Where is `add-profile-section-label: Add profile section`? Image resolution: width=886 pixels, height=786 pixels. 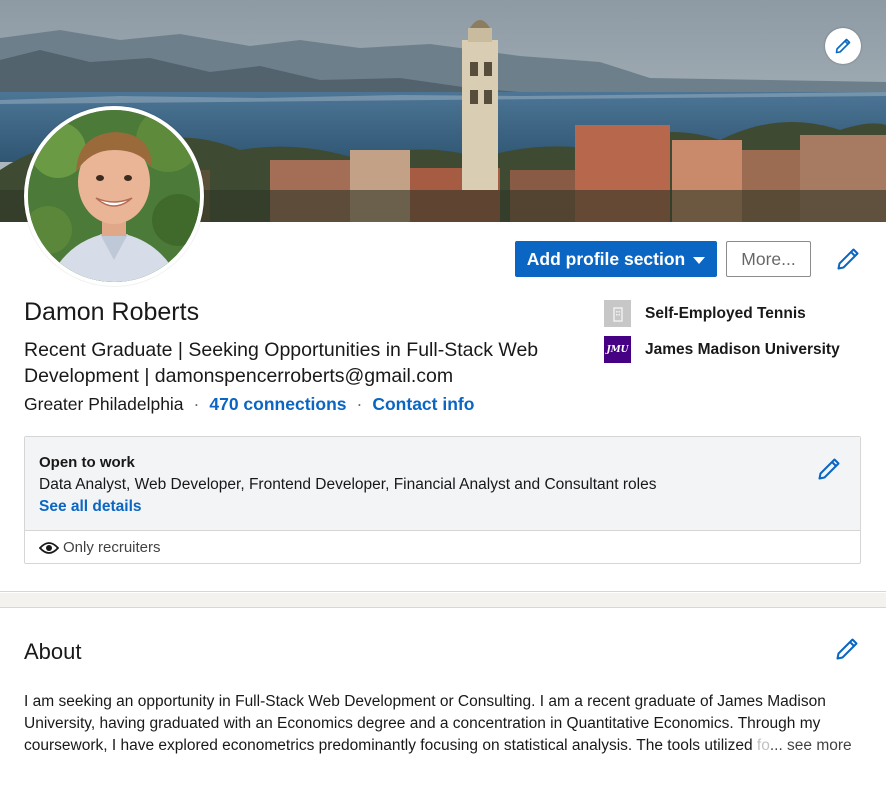
add-profile-section-label: Add profile section is located at coordinates (606, 258).